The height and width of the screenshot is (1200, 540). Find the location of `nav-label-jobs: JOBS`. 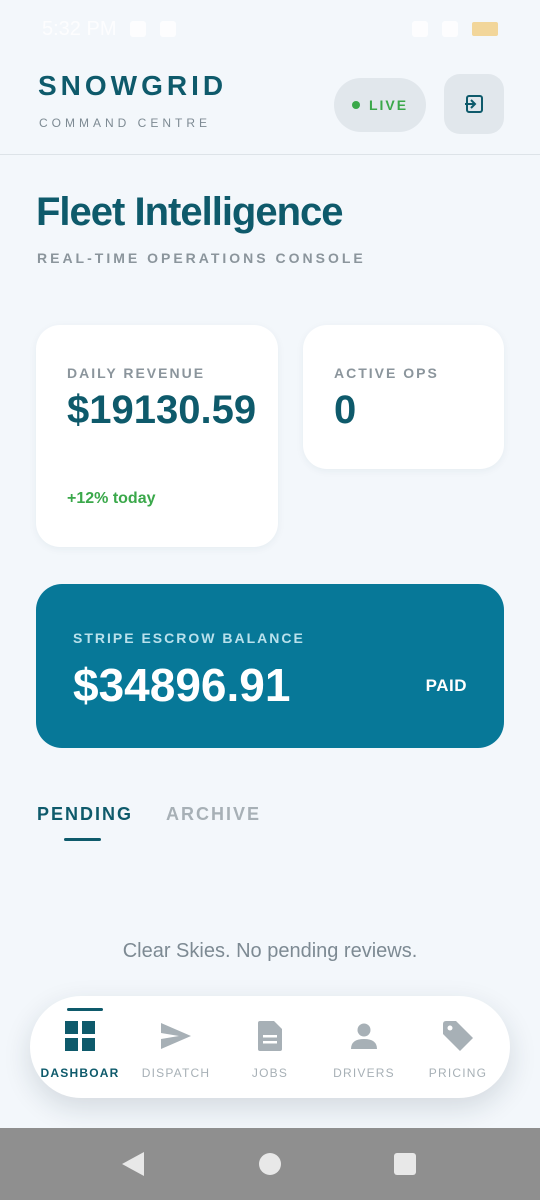

nav-label-jobs: JOBS is located at coordinates (270, 1073).